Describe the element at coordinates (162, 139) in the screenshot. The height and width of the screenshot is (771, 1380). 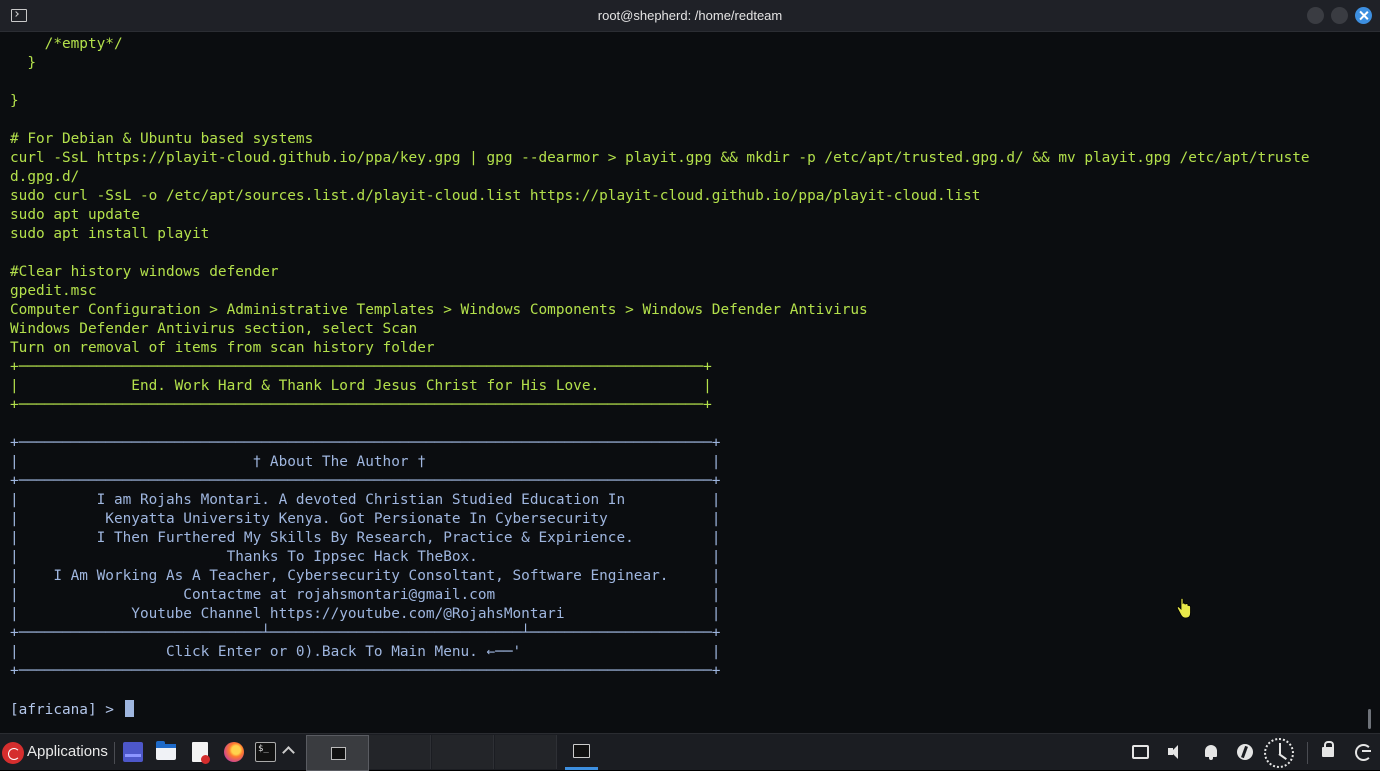
I see `terminal-line: # For Debian & Ubuntu based systems` at that location.